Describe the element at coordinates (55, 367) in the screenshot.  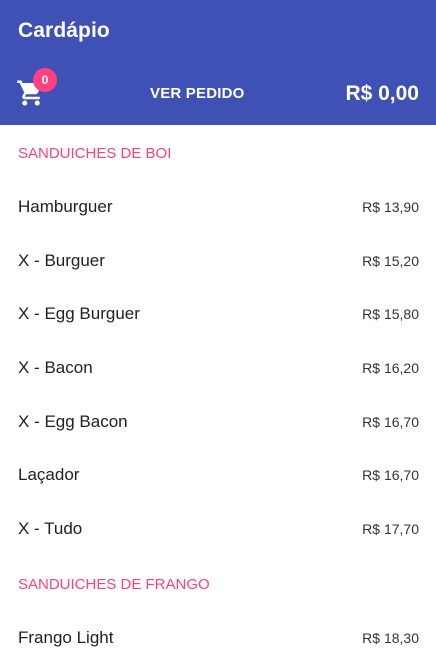
I see `item-name: X - Bacon` at that location.